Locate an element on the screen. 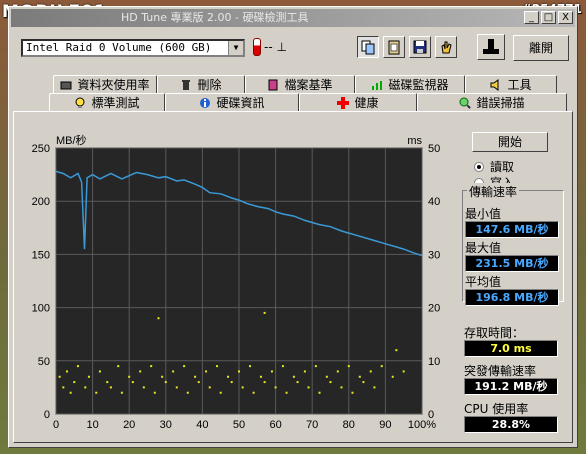 Image resolution: width=586 pixels, height=454 pixels. y-tick-right-label: 40 is located at coordinates (434, 202).